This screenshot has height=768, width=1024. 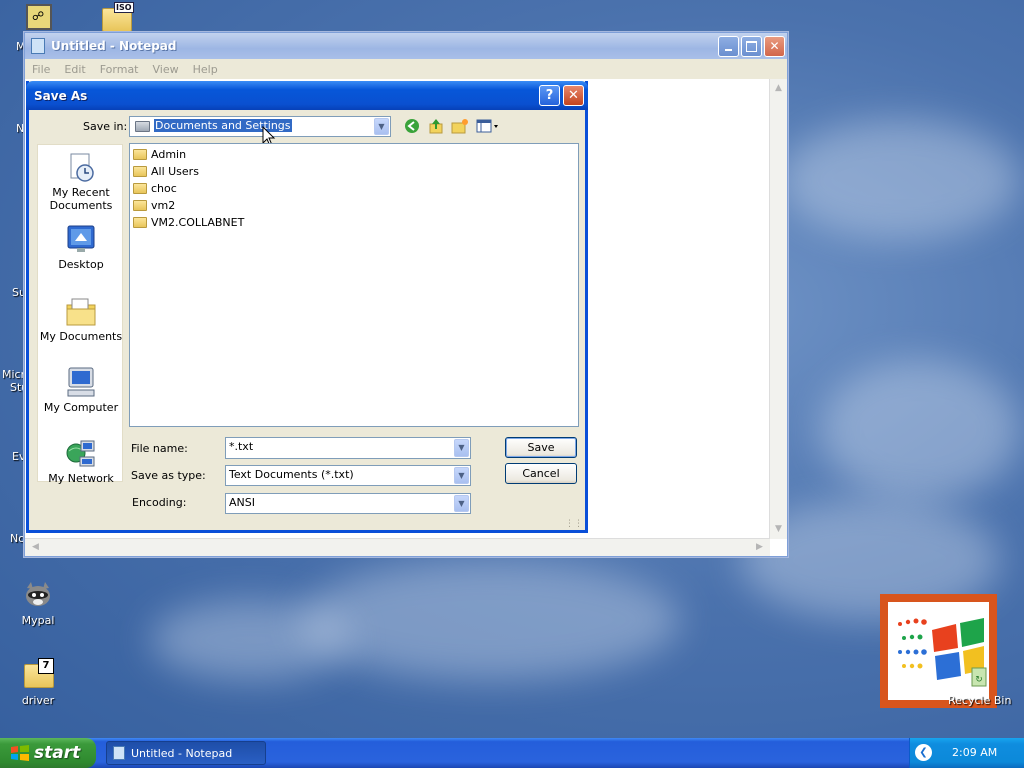 I want to click on desktop-icon-recycle-bin: ↻ Recycle Bin, so click(x=945, y=652).